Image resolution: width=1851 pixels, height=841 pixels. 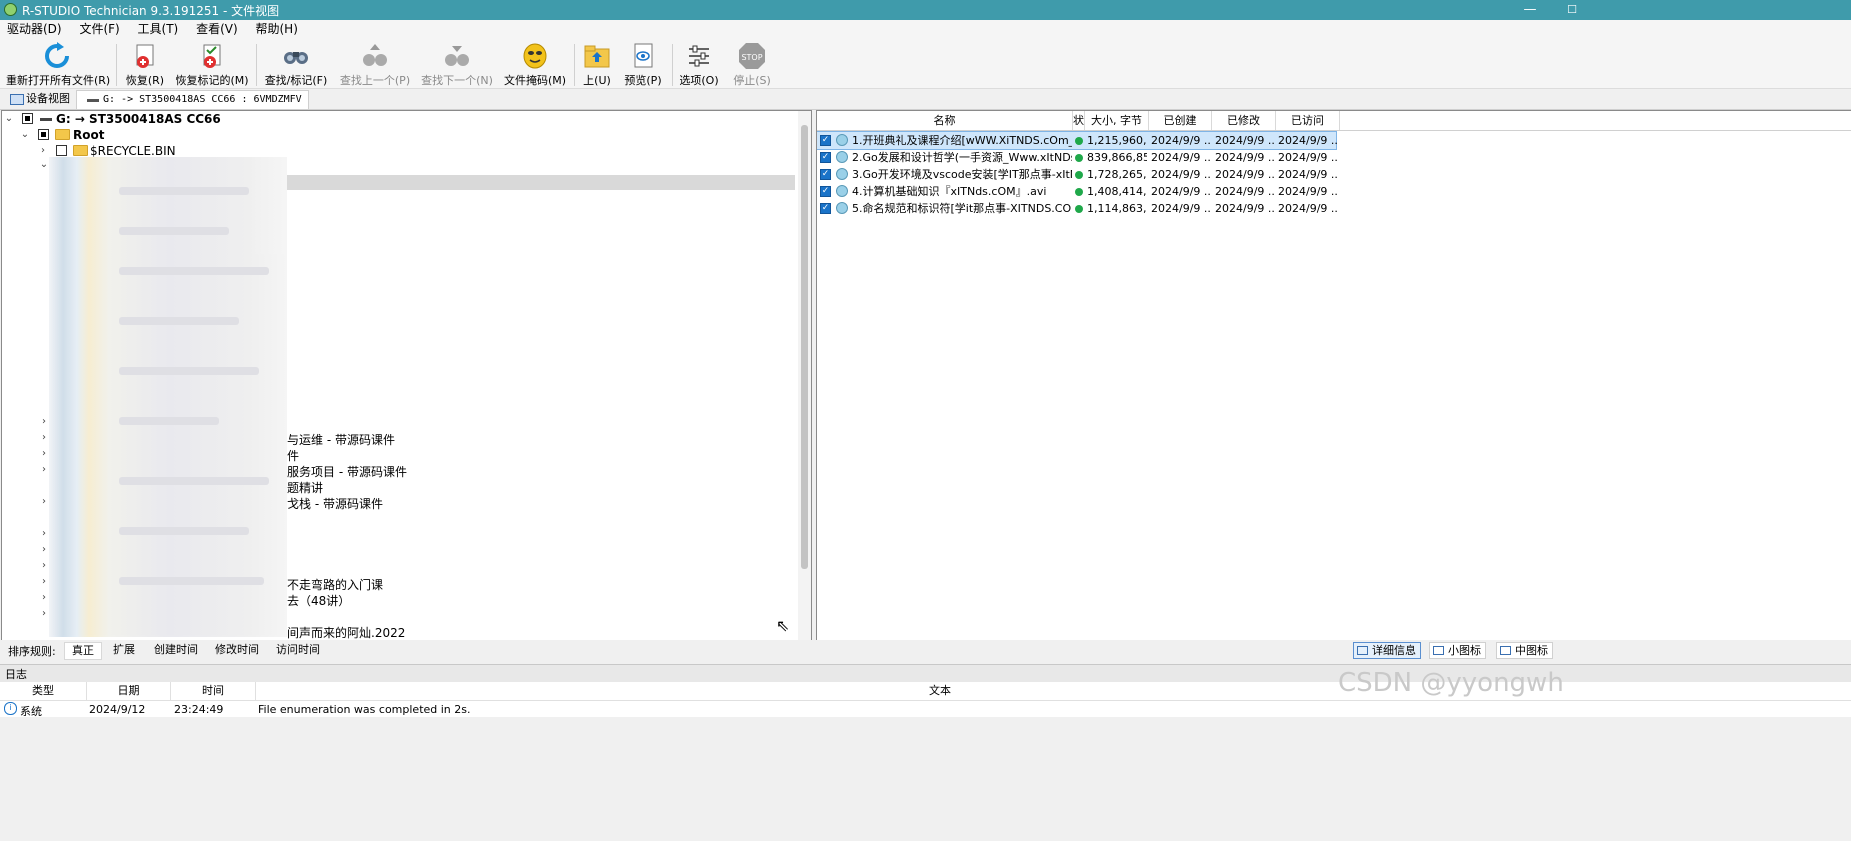 What do you see at coordinates (217, 29) in the screenshot?
I see `menu-view: 查看(V)` at bounding box center [217, 29].